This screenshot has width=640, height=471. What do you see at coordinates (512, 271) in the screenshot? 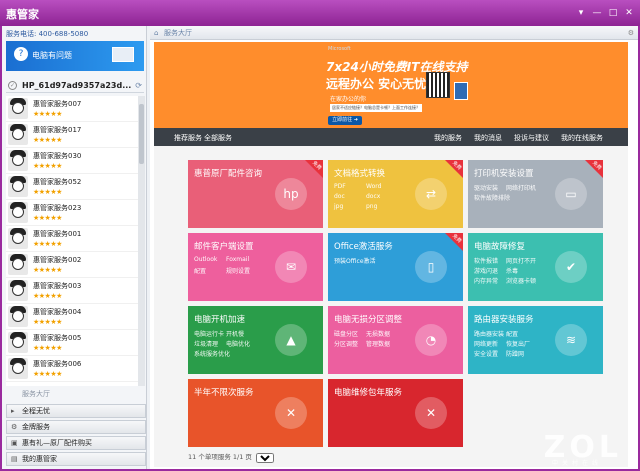
I see `tile-subitem: 杀毒` at bounding box center [512, 271].